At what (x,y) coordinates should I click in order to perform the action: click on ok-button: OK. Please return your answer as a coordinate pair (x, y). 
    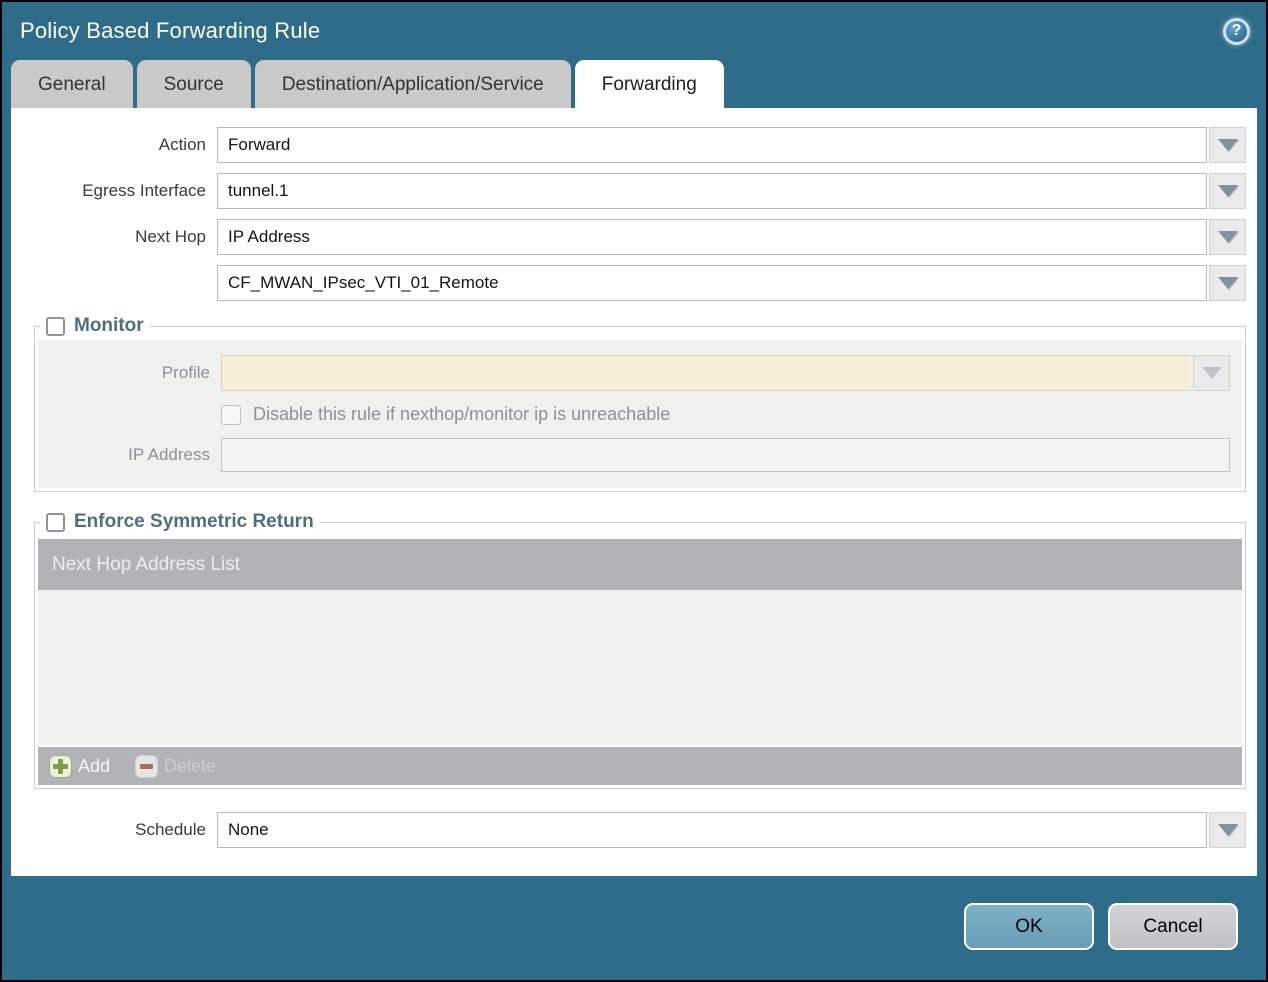
    Looking at the image, I should click on (1029, 926).